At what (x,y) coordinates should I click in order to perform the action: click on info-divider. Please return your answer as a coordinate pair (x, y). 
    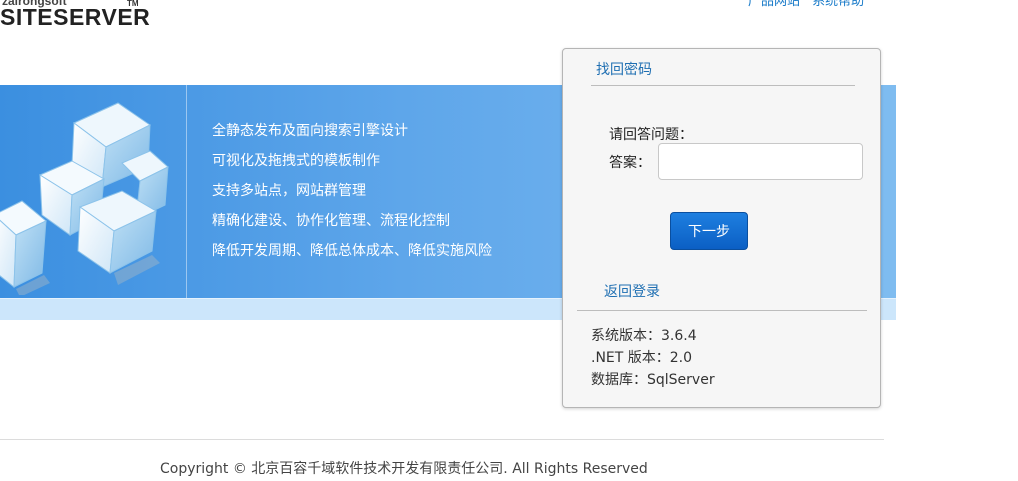
    Looking at the image, I should click on (722, 310).